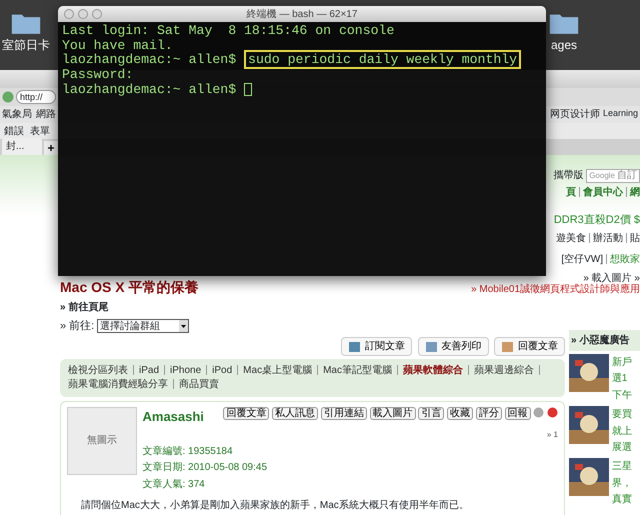 Image resolution: width=640 pixels, height=515 pixels. Describe the element at coordinates (118, 384) in the screenshot. I see `forum-nav-link: 蘋果電腦消費經驗分享` at that location.